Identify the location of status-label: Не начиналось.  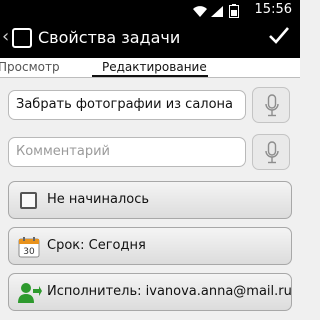
(98, 199).